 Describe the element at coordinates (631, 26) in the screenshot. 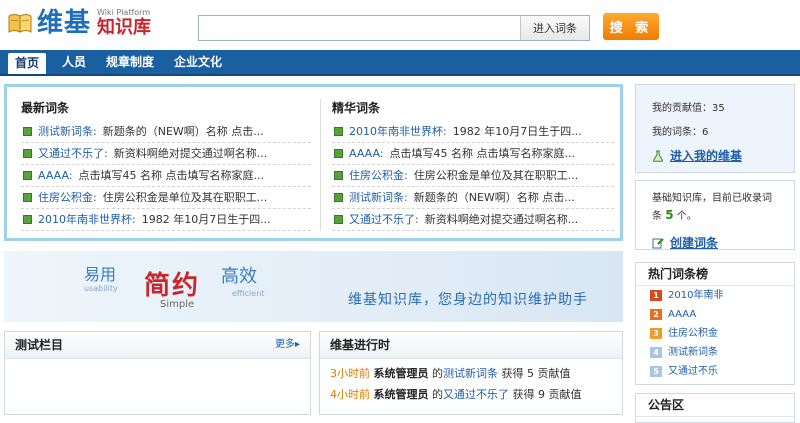

I see `search-button: 搜 索` at that location.